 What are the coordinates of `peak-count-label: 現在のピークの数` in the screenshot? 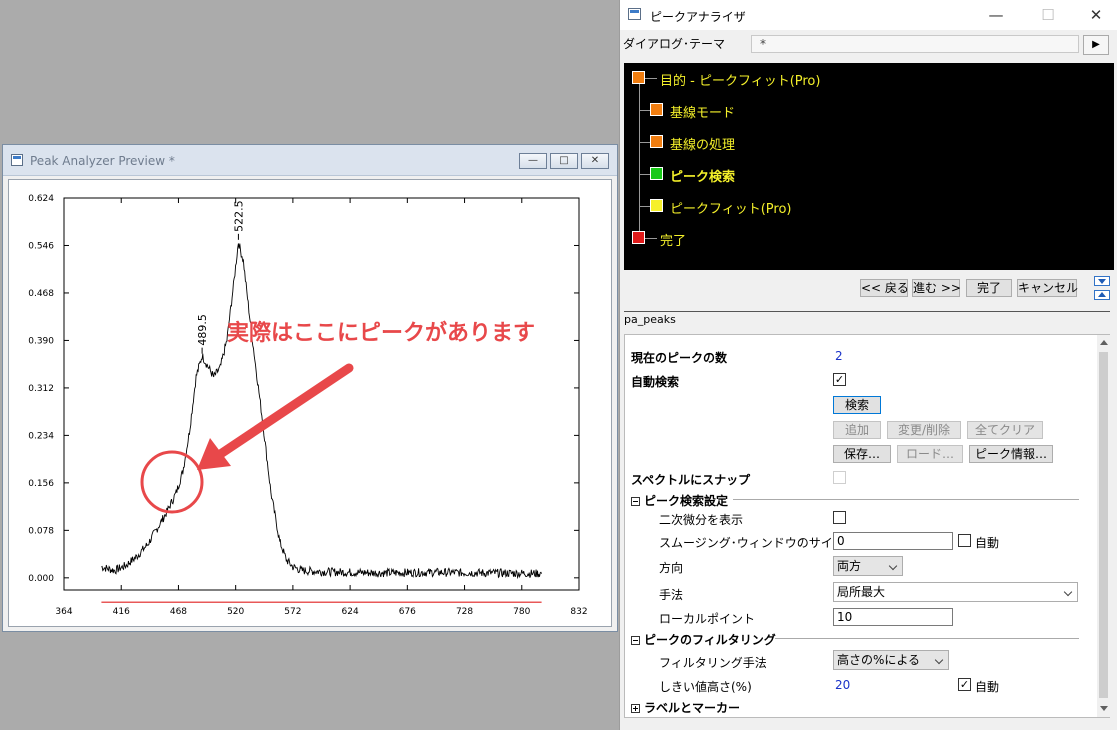 It's located at (679, 358).